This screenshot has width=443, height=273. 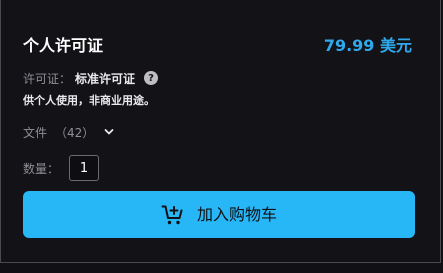 What do you see at coordinates (63, 45) in the screenshot?
I see `product-title: 个人许可证` at bounding box center [63, 45].